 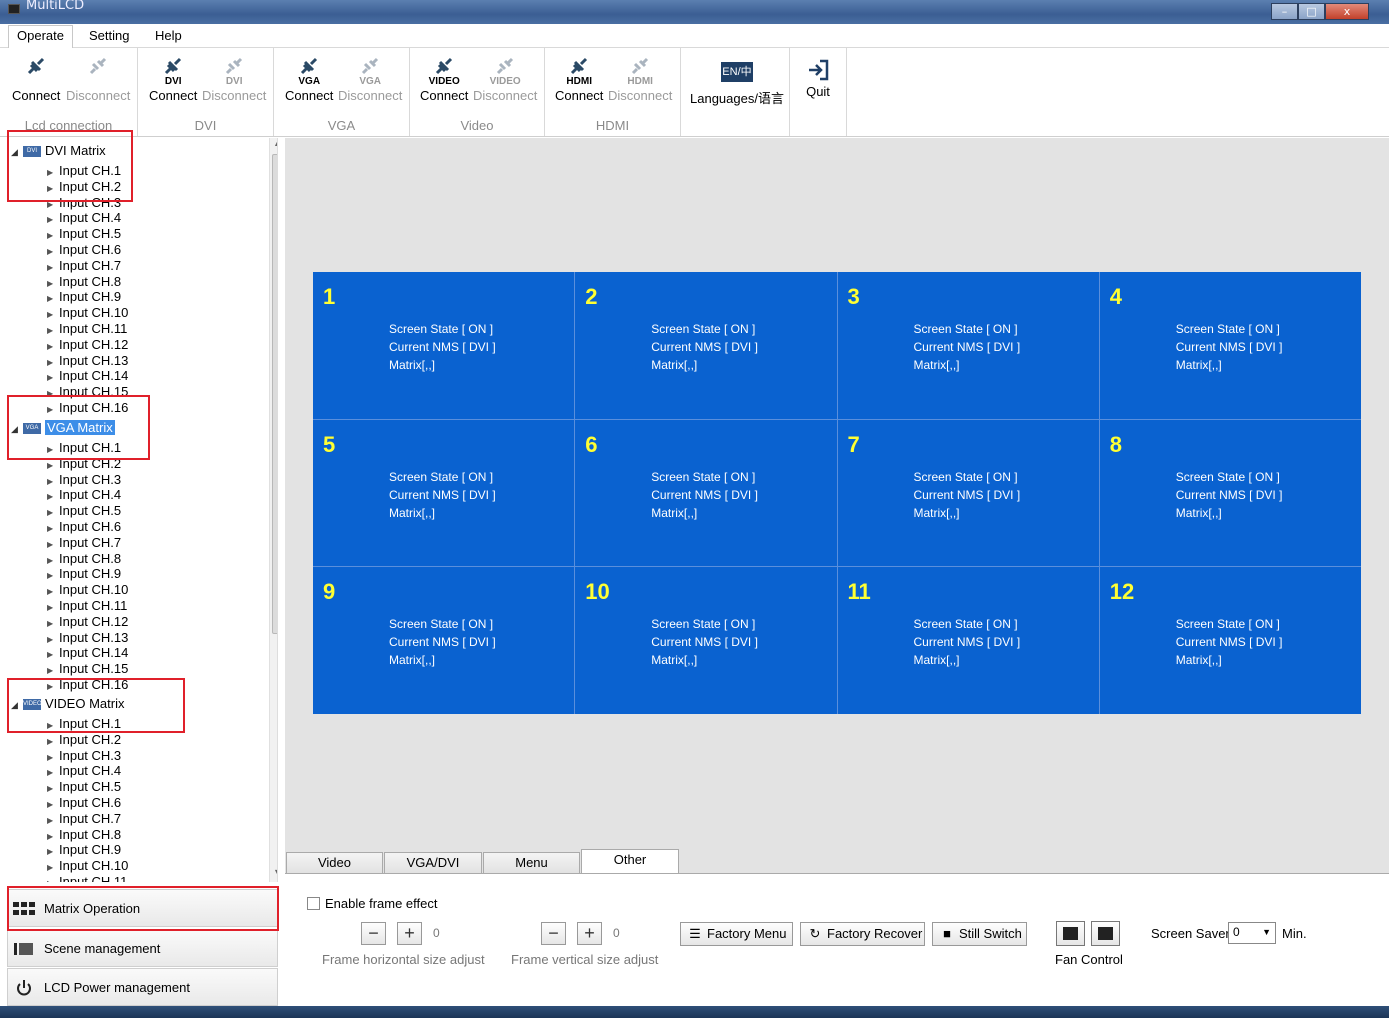 I want to click on v-increase-button: +, so click(x=589, y=933).